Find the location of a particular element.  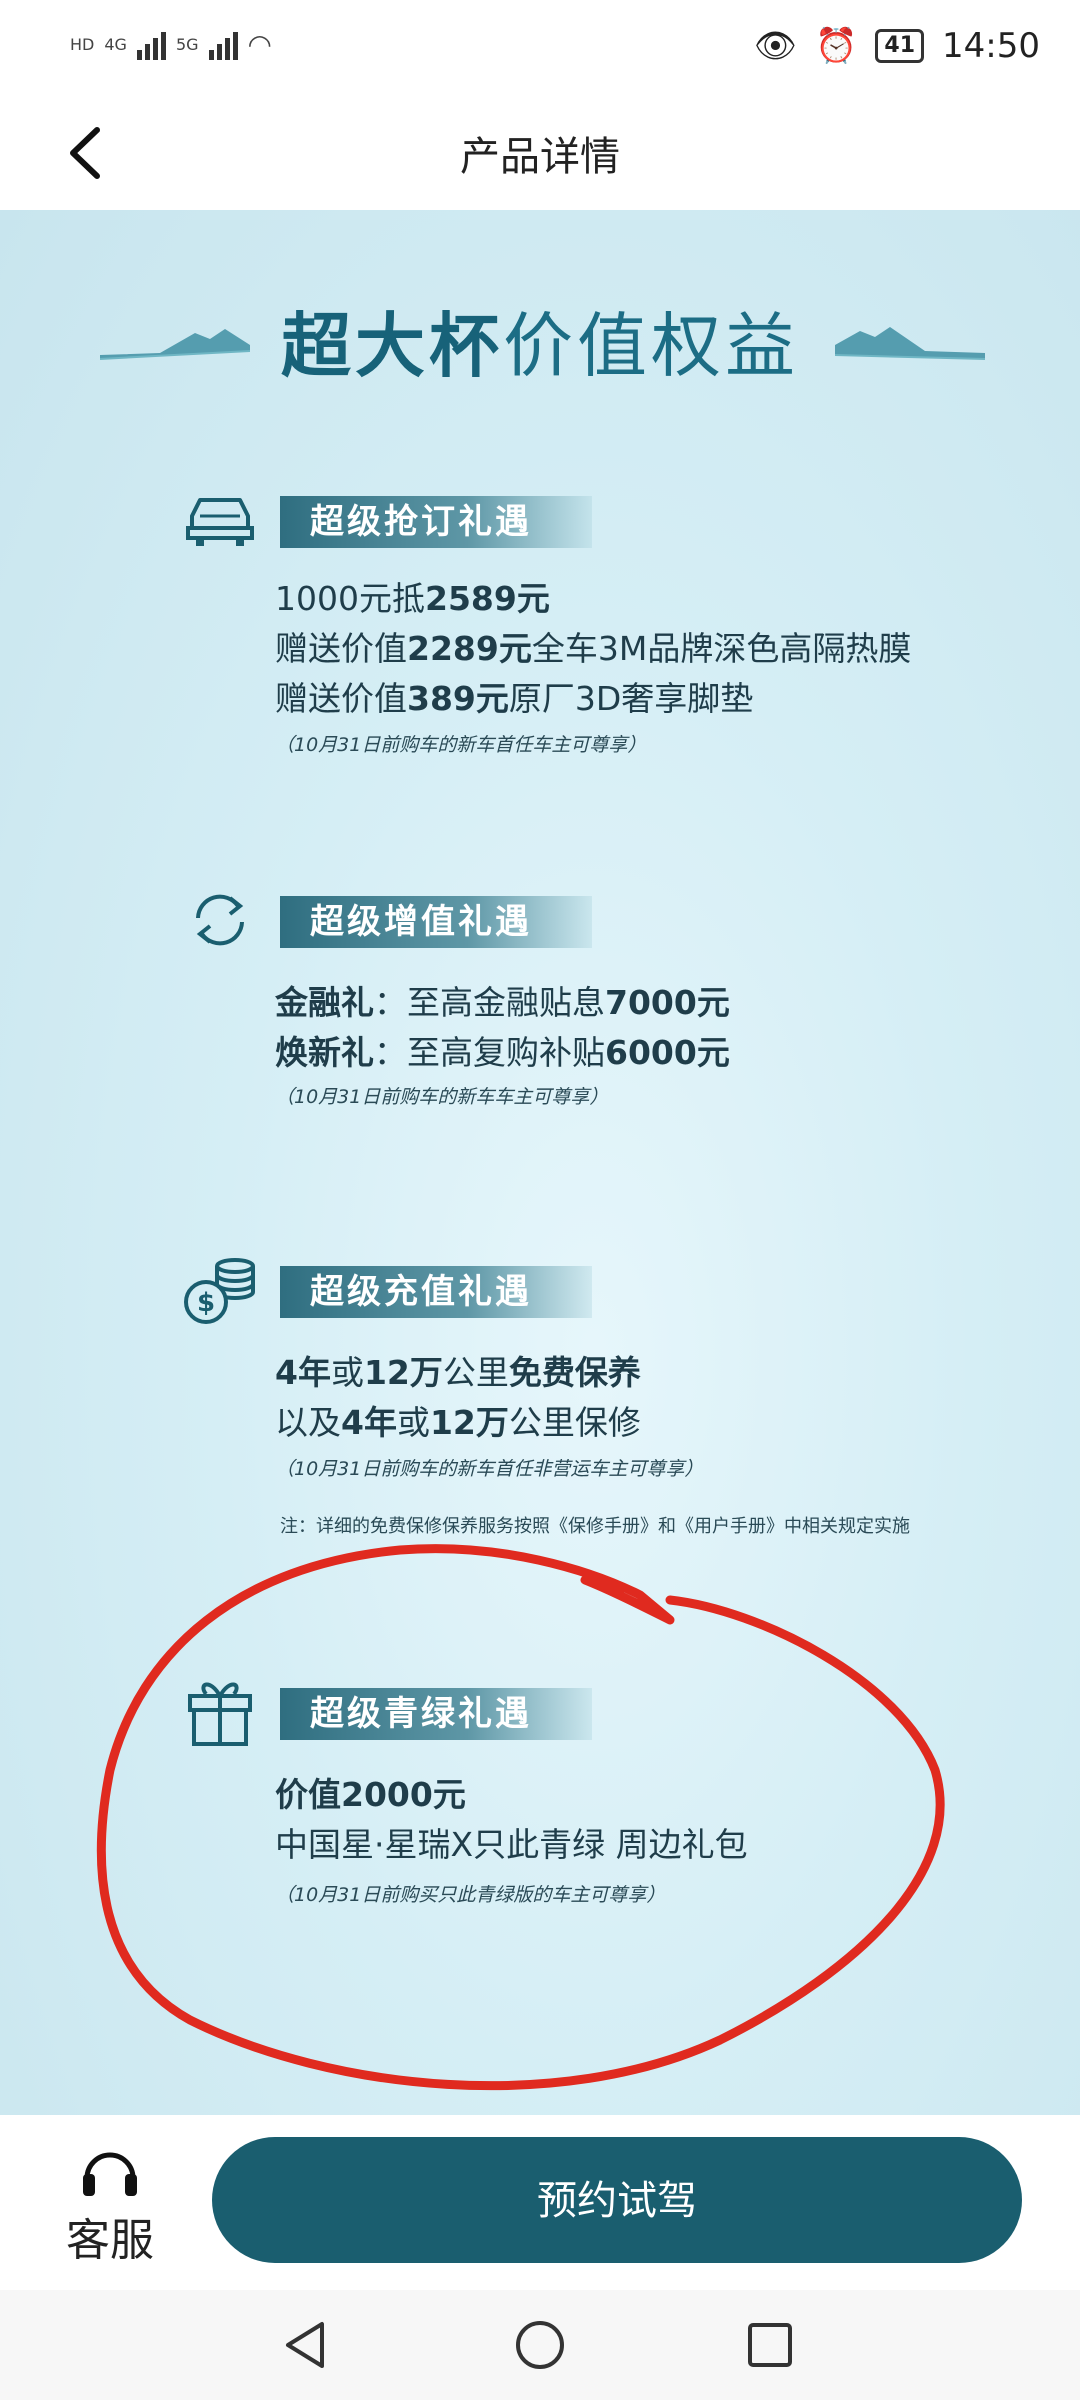

line-text: ：至高复购补贴 is located at coordinates (489, 1052).